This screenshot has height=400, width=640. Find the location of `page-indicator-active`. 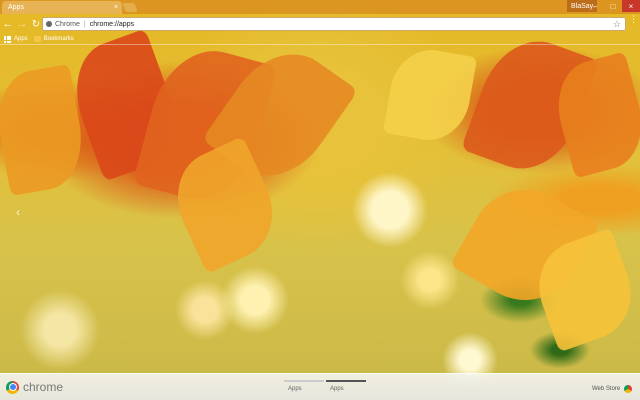

page-indicator-active is located at coordinates (346, 381).